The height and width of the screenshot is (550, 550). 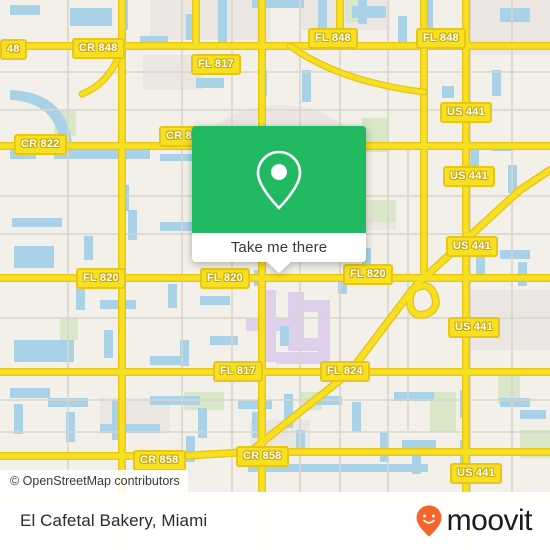 I want to click on road-shield-label: CR 848, so click(x=98, y=48).